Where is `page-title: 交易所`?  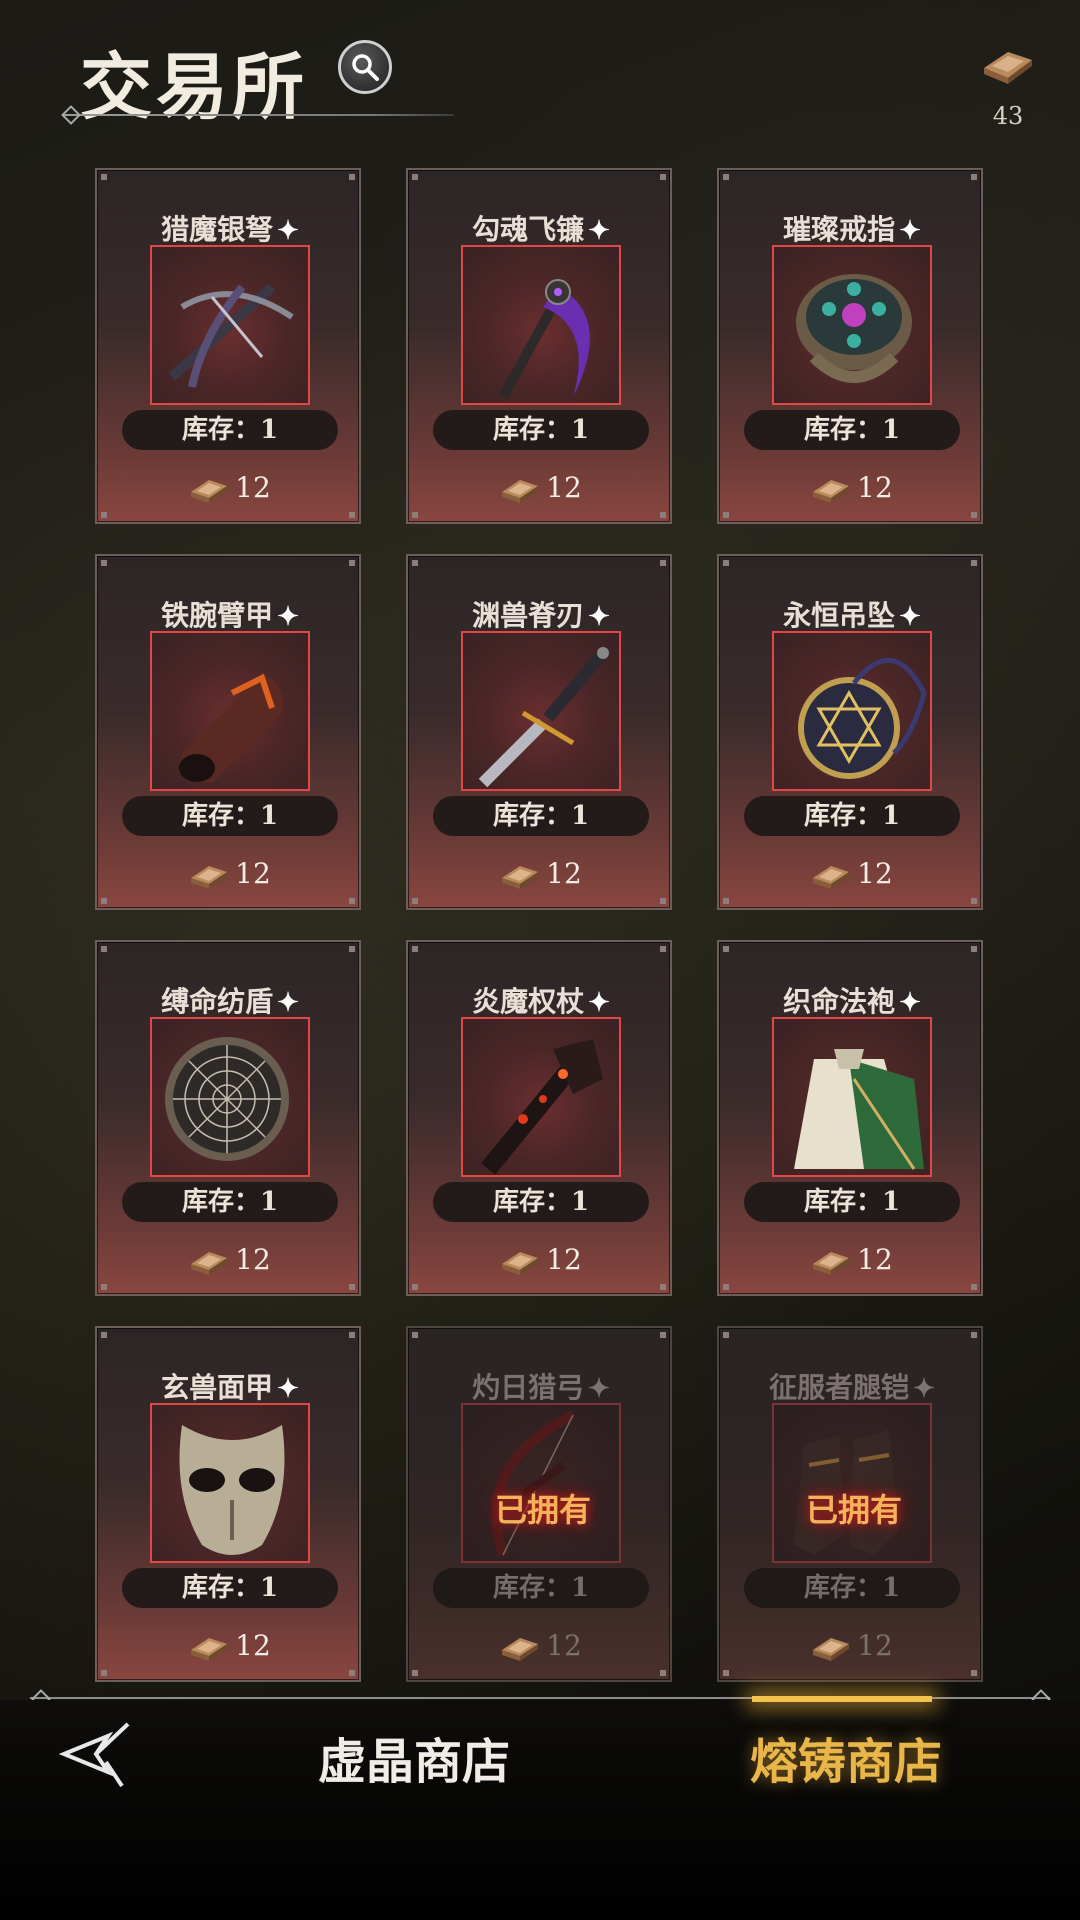
page-title: 交易所 is located at coordinates (194, 86).